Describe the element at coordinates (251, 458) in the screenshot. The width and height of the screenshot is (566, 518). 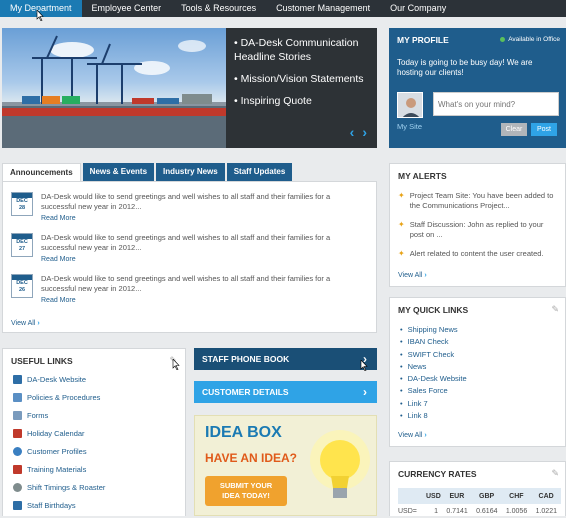
I see `idea-box-subtitle: HAVE AN IDEA?` at that location.